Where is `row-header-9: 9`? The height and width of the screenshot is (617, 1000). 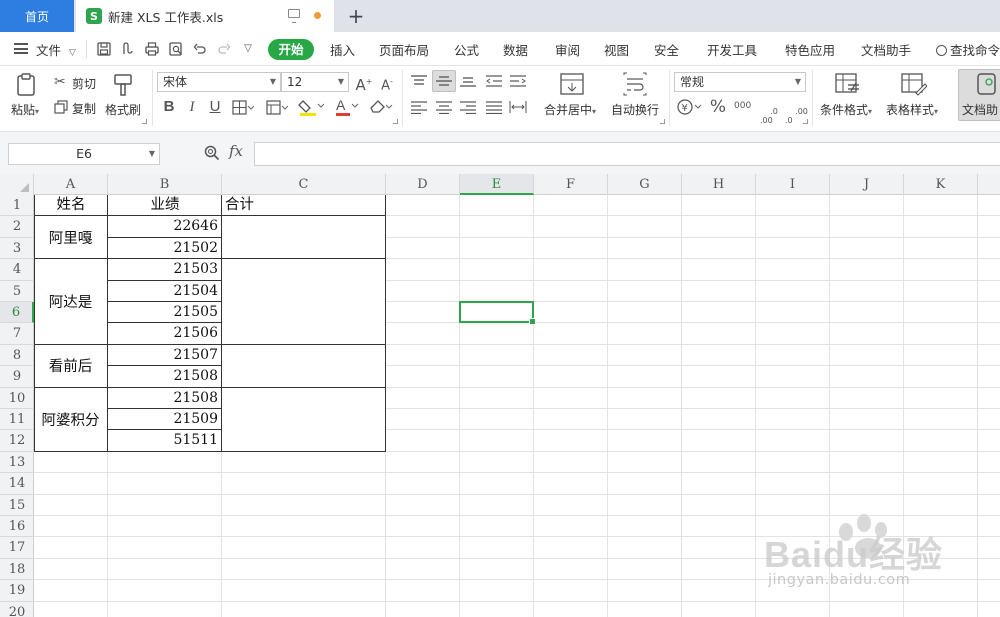 row-header-9: 9 is located at coordinates (17, 377).